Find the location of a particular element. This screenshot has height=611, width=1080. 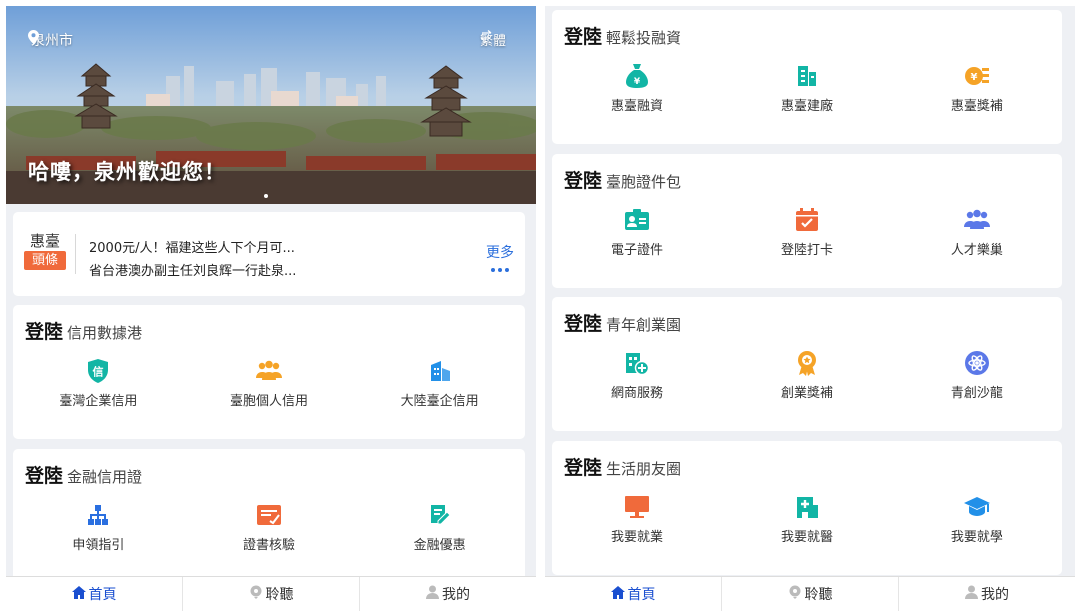

section-items: 電子證件 登陸打卡 人才樂巢 is located at coordinates (807, 232).